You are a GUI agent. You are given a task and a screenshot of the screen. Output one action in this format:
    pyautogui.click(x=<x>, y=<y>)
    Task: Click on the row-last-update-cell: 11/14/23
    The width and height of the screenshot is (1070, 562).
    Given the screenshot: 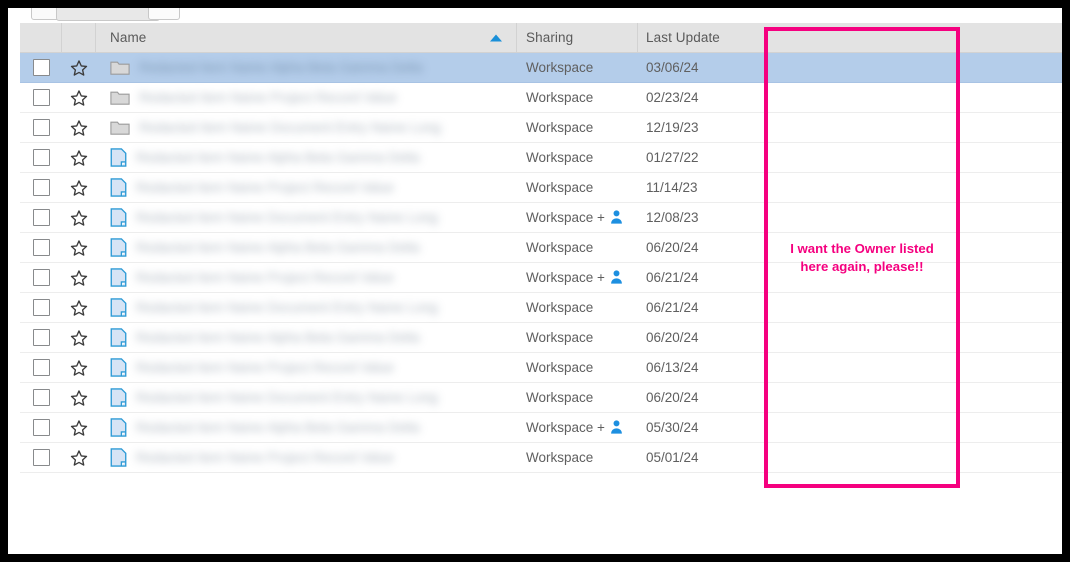 What is the action you would take?
    pyautogui.click(x=703, y=187)
    